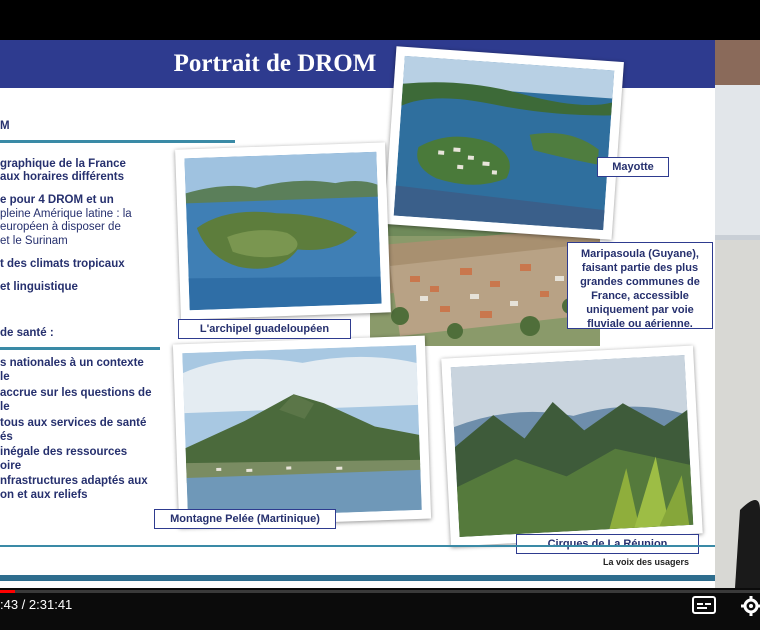  Describe the element at coordinates (264, 329) in the screenshot. I see `caption-guadeloupe: L'archipel guadeloupéen` at that location.